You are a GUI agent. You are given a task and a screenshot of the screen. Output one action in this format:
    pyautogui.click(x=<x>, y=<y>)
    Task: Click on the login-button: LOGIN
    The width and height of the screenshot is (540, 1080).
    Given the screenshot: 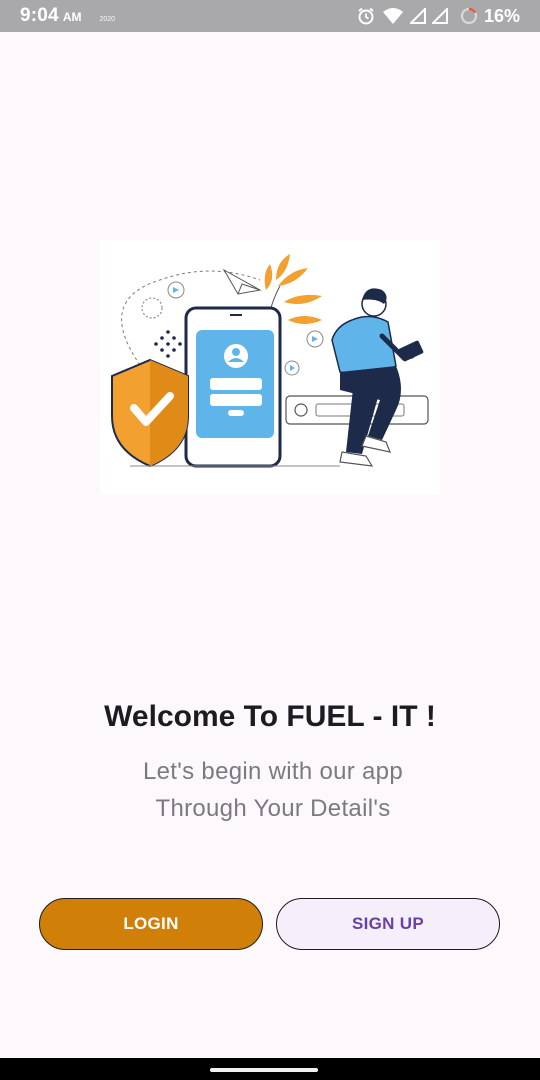 What is the action you would take?
    pyautogui.click(x=151, y=924)
    